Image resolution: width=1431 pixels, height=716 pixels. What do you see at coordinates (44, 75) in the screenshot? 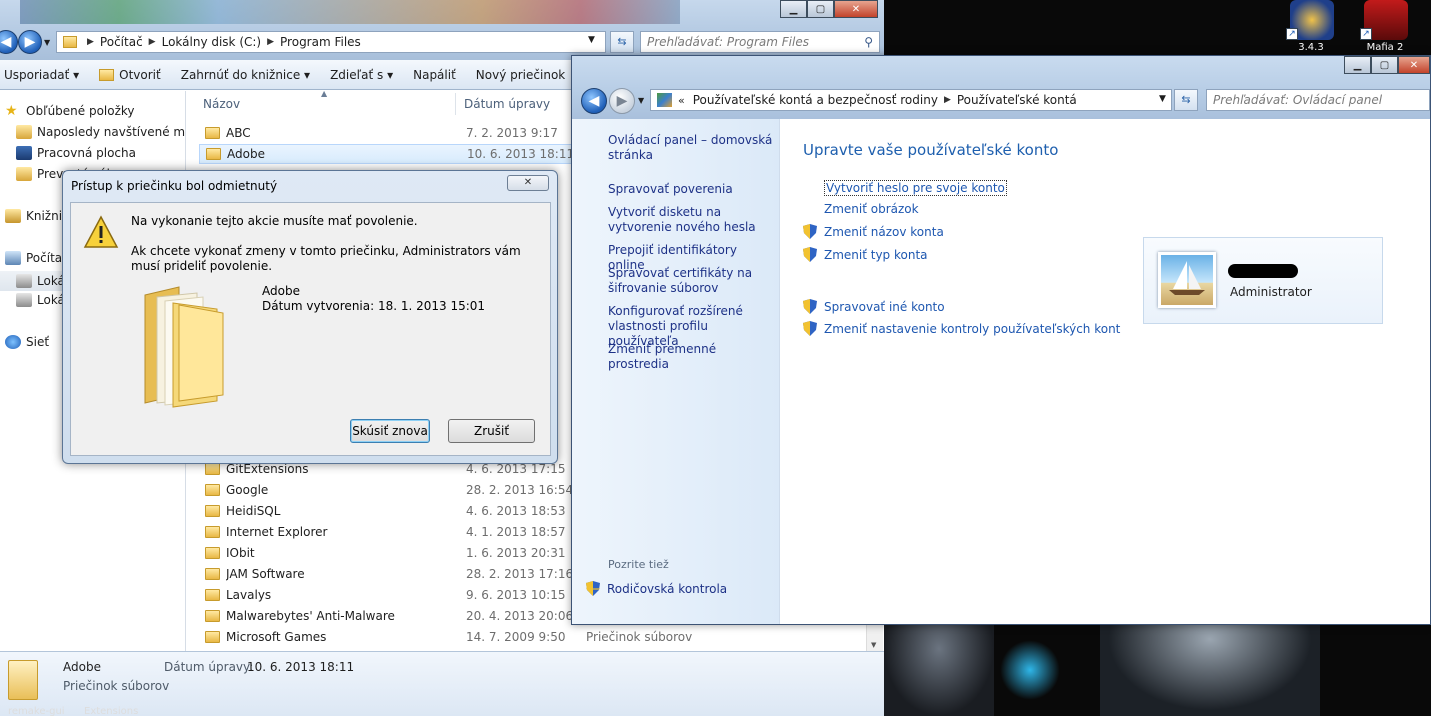
I see `organize-button: Usporiadať ▾` at bounding box center [44, 75].